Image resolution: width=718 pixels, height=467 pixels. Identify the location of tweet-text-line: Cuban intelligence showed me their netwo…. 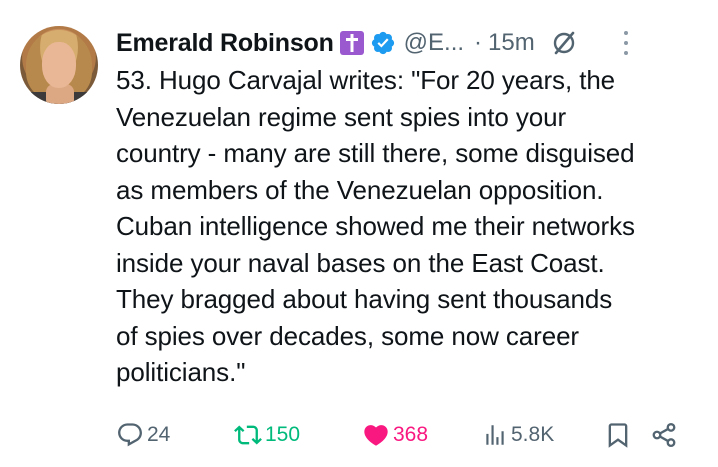
(375, 226).